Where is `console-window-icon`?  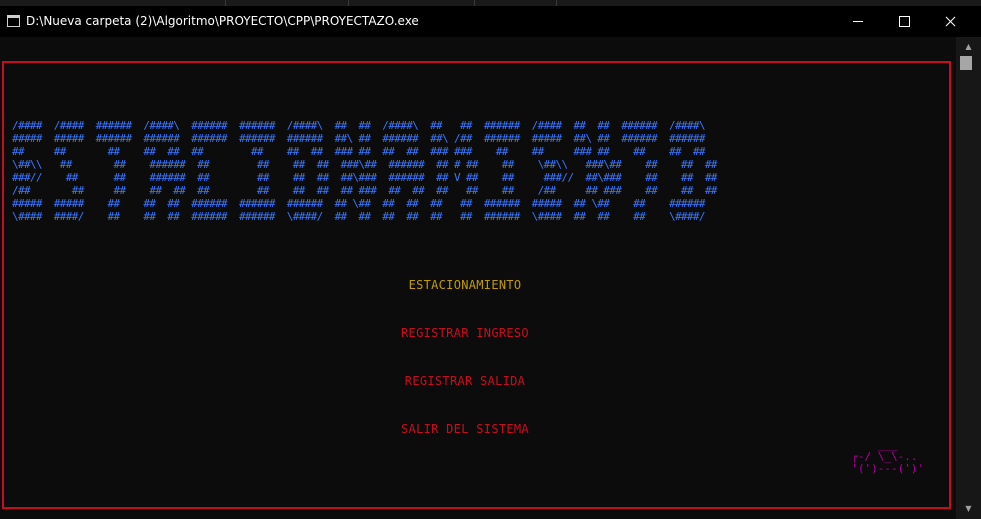
console-window-icon is located at coordinates (13, 21).